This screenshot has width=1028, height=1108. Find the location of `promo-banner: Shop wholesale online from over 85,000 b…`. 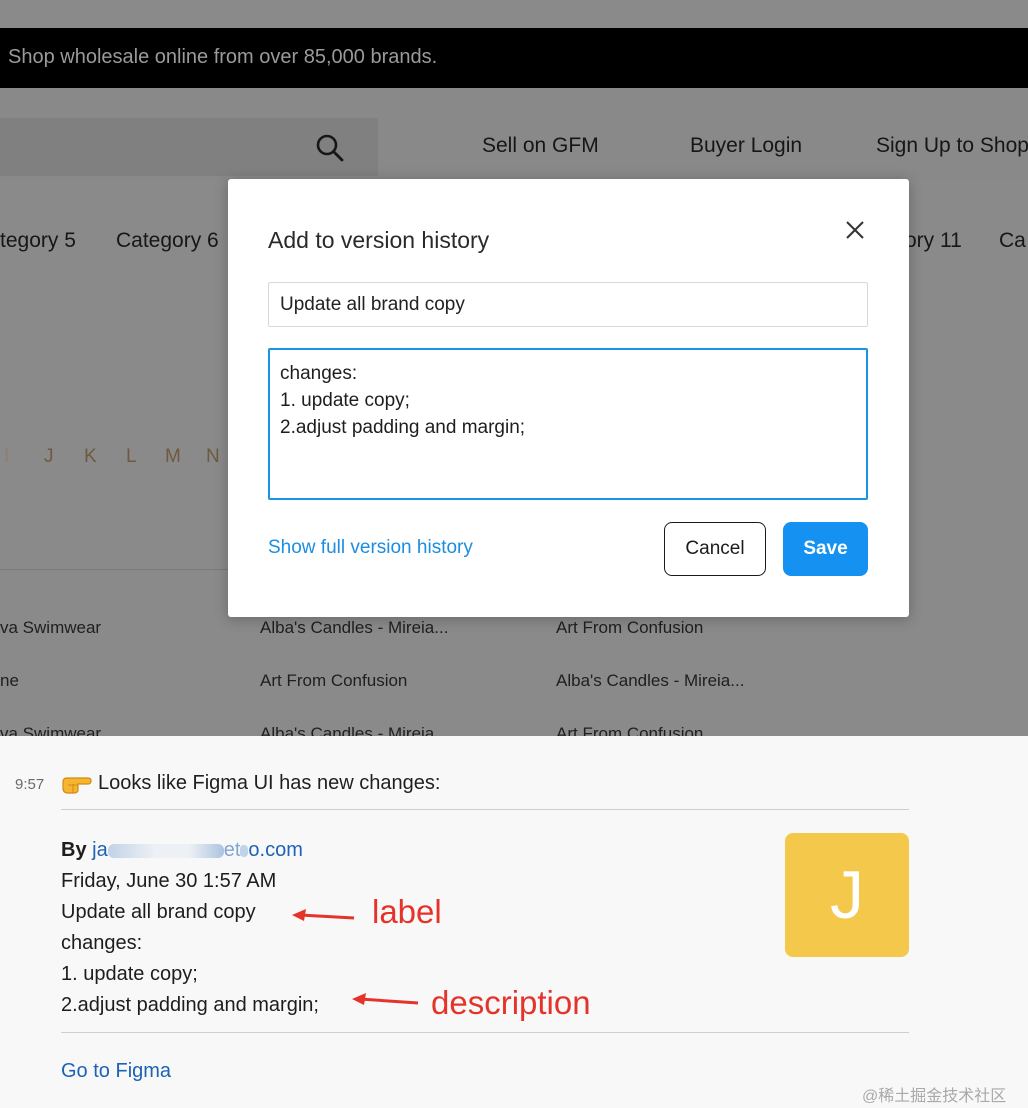

promo-banner: Shop wholesale online from over 85,000 b… is located at coordinates (514, 58).